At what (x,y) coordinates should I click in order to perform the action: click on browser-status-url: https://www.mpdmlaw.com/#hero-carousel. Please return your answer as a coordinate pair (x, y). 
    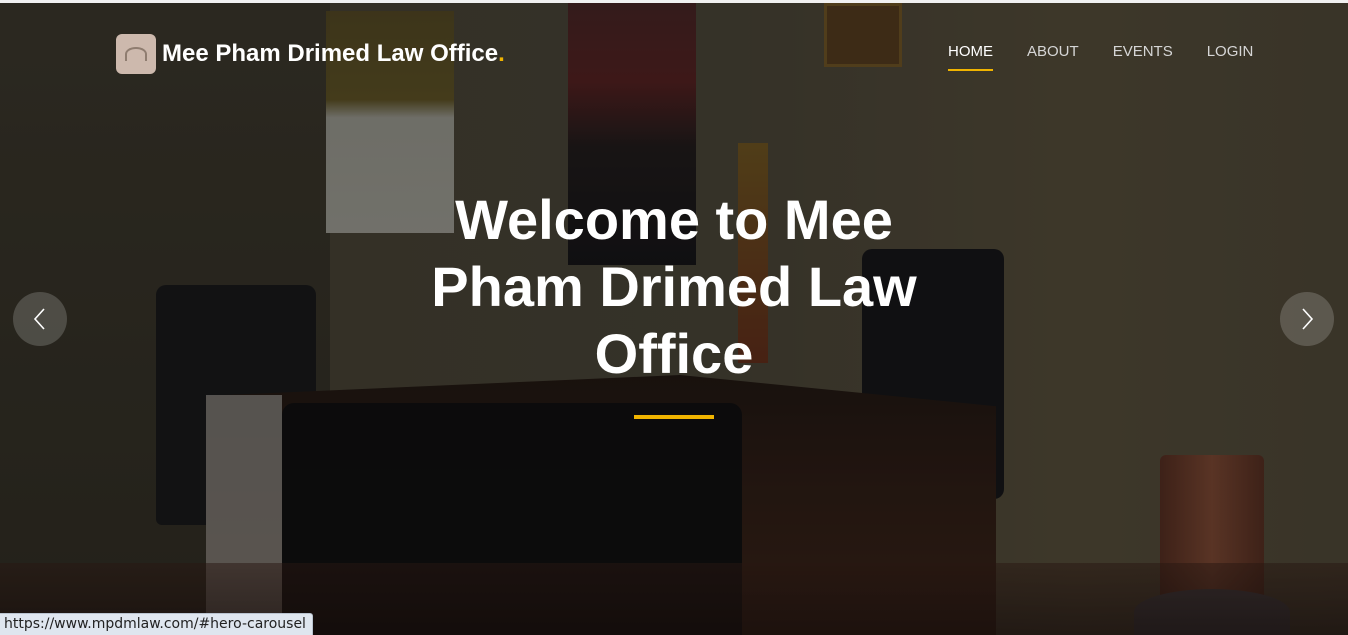
    Looking at the image, I should click on (156, 624).